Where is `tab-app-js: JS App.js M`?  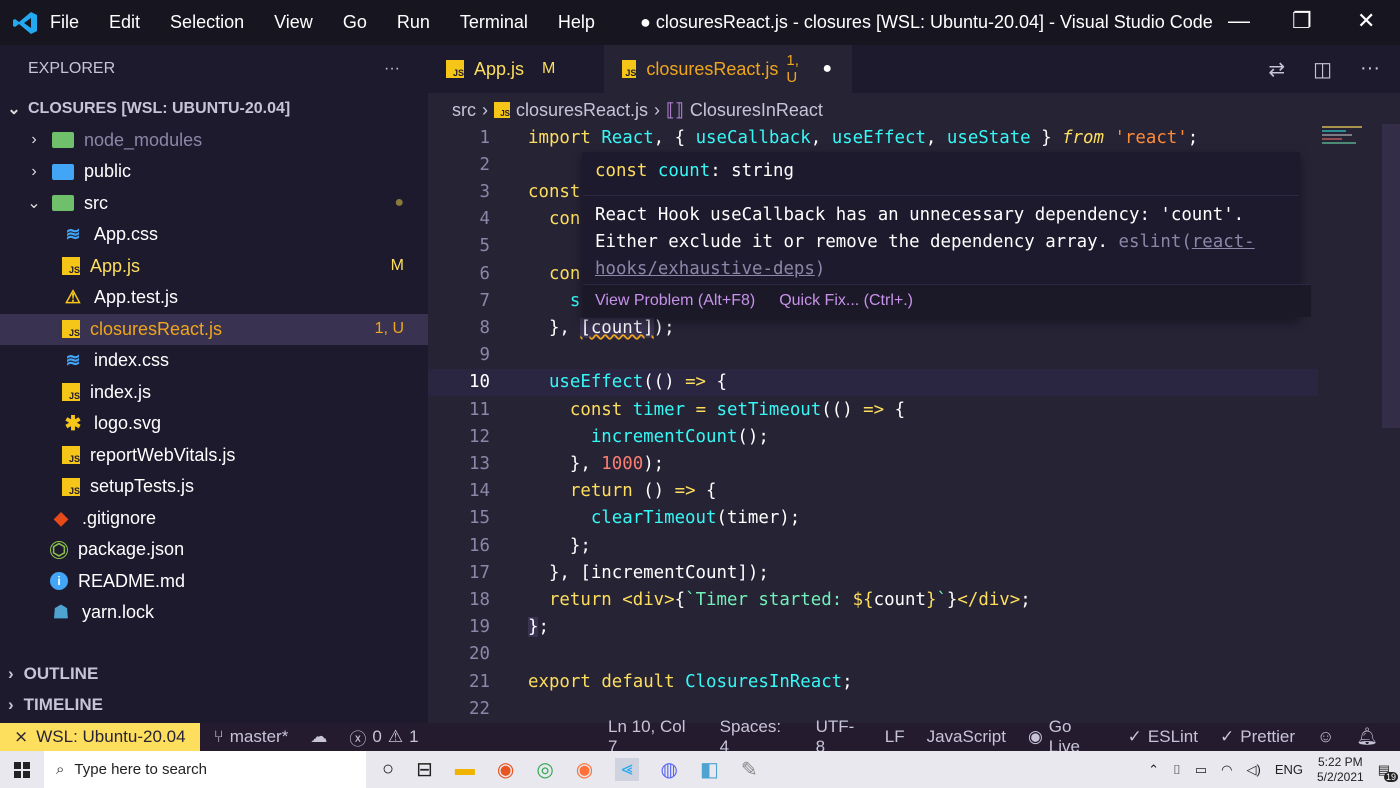 tab-app-js: JS App.js M is located at coordinates (516, 69).